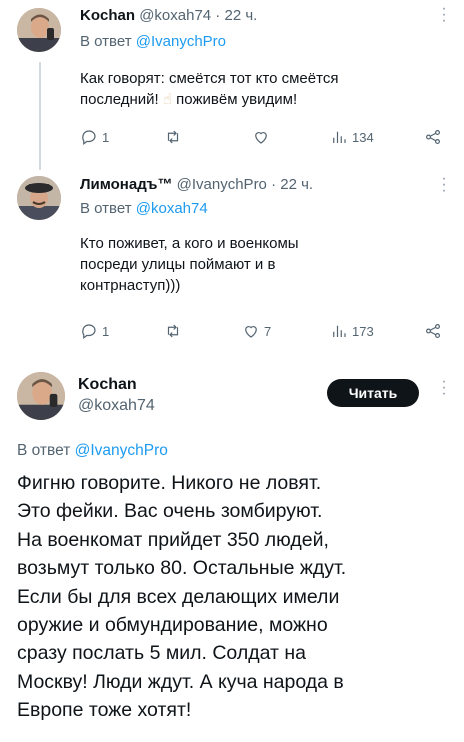 The width and height of the screenshot is (464, 742). Describe the element at coordinates (209, 78) in the screenshot. I see `tweet-text-line: Как говорят: смеётся тот кто смеётся` at that location.